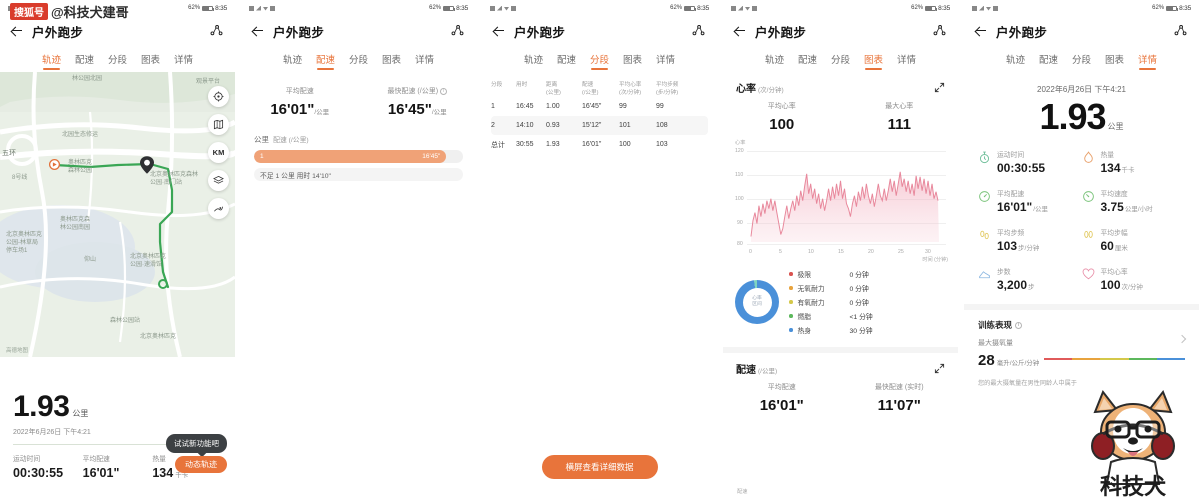 This screenshot has width=1200, height=501. I want to click on map-label: 奥林匹克森, so click(75, 220).